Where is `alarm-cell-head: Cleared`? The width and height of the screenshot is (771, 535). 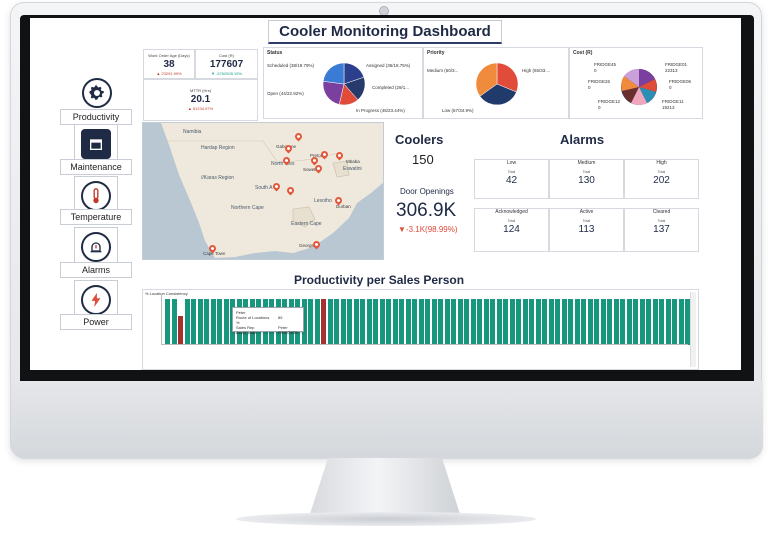
alarm-cell-head: Cleared is located at coordinates (661, 212).